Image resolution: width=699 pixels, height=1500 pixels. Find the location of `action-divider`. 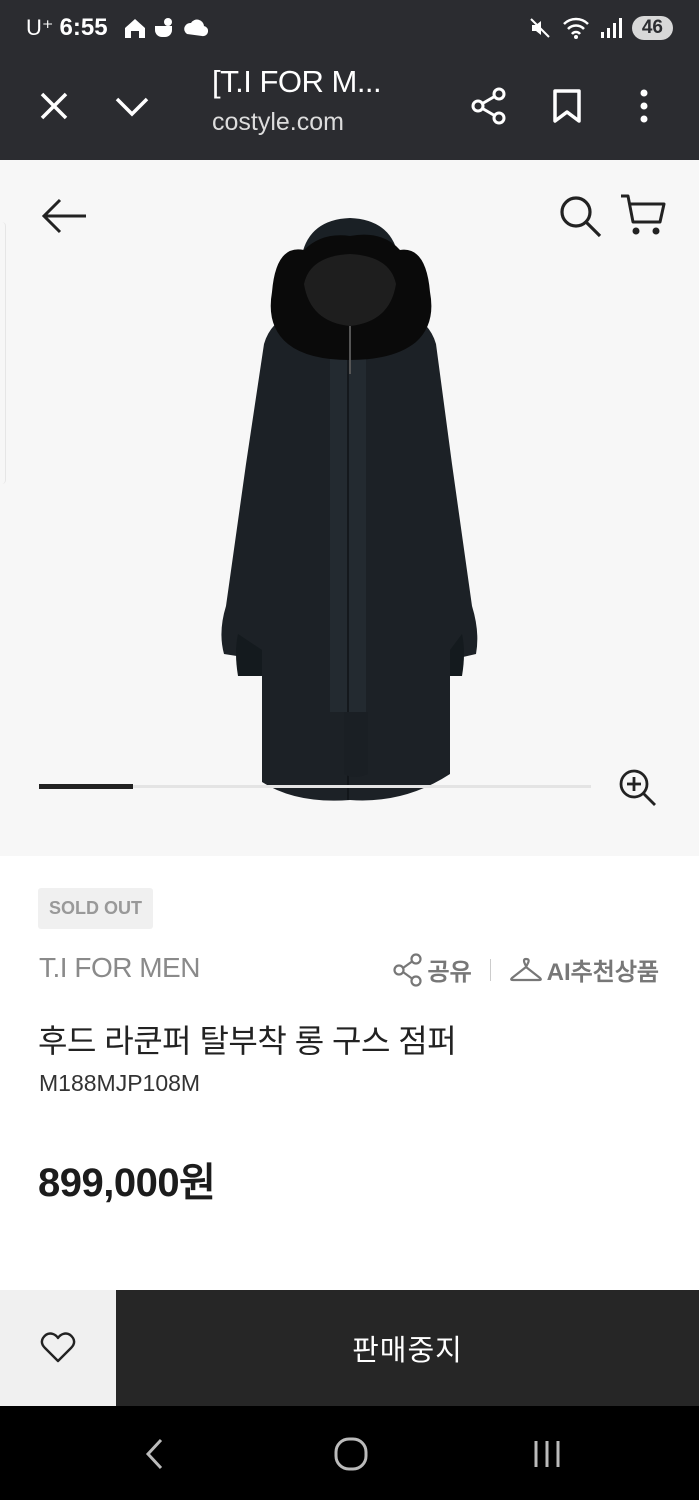

action-divider is located at coordinates (490, 969).